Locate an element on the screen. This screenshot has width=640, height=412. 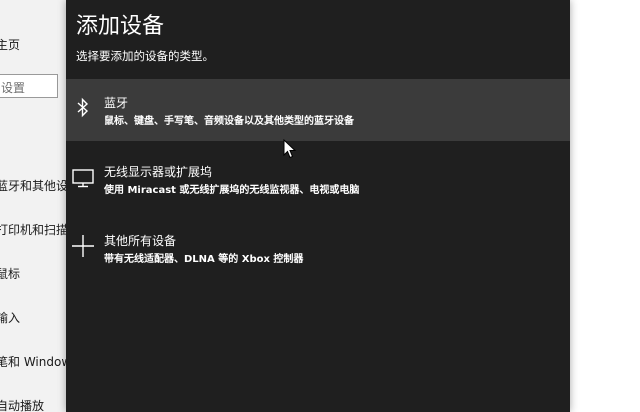
option-bluetooth: 蓝牙 鼠标、键盘、手写笔、音频设备以及其他类型的蓝牙设备 is located at coordinates (318, 110).